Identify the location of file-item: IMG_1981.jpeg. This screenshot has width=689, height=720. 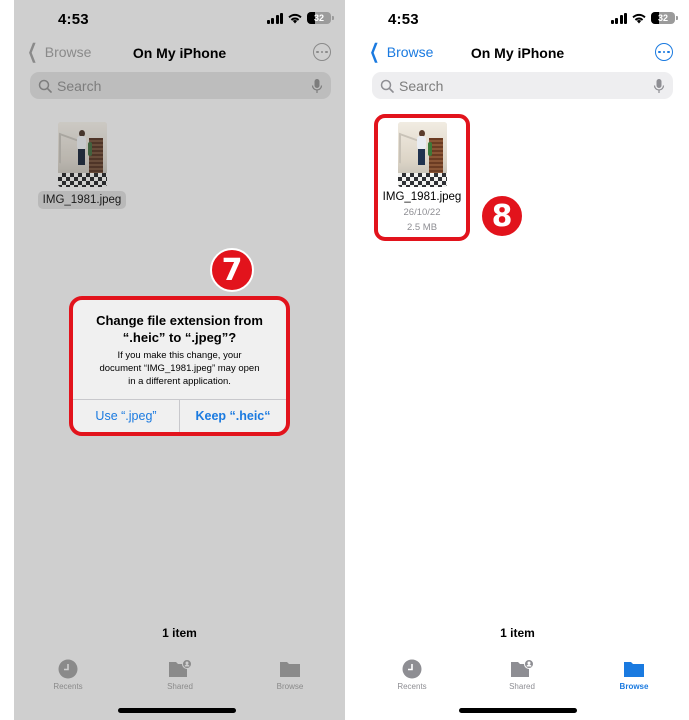
(82, 165).